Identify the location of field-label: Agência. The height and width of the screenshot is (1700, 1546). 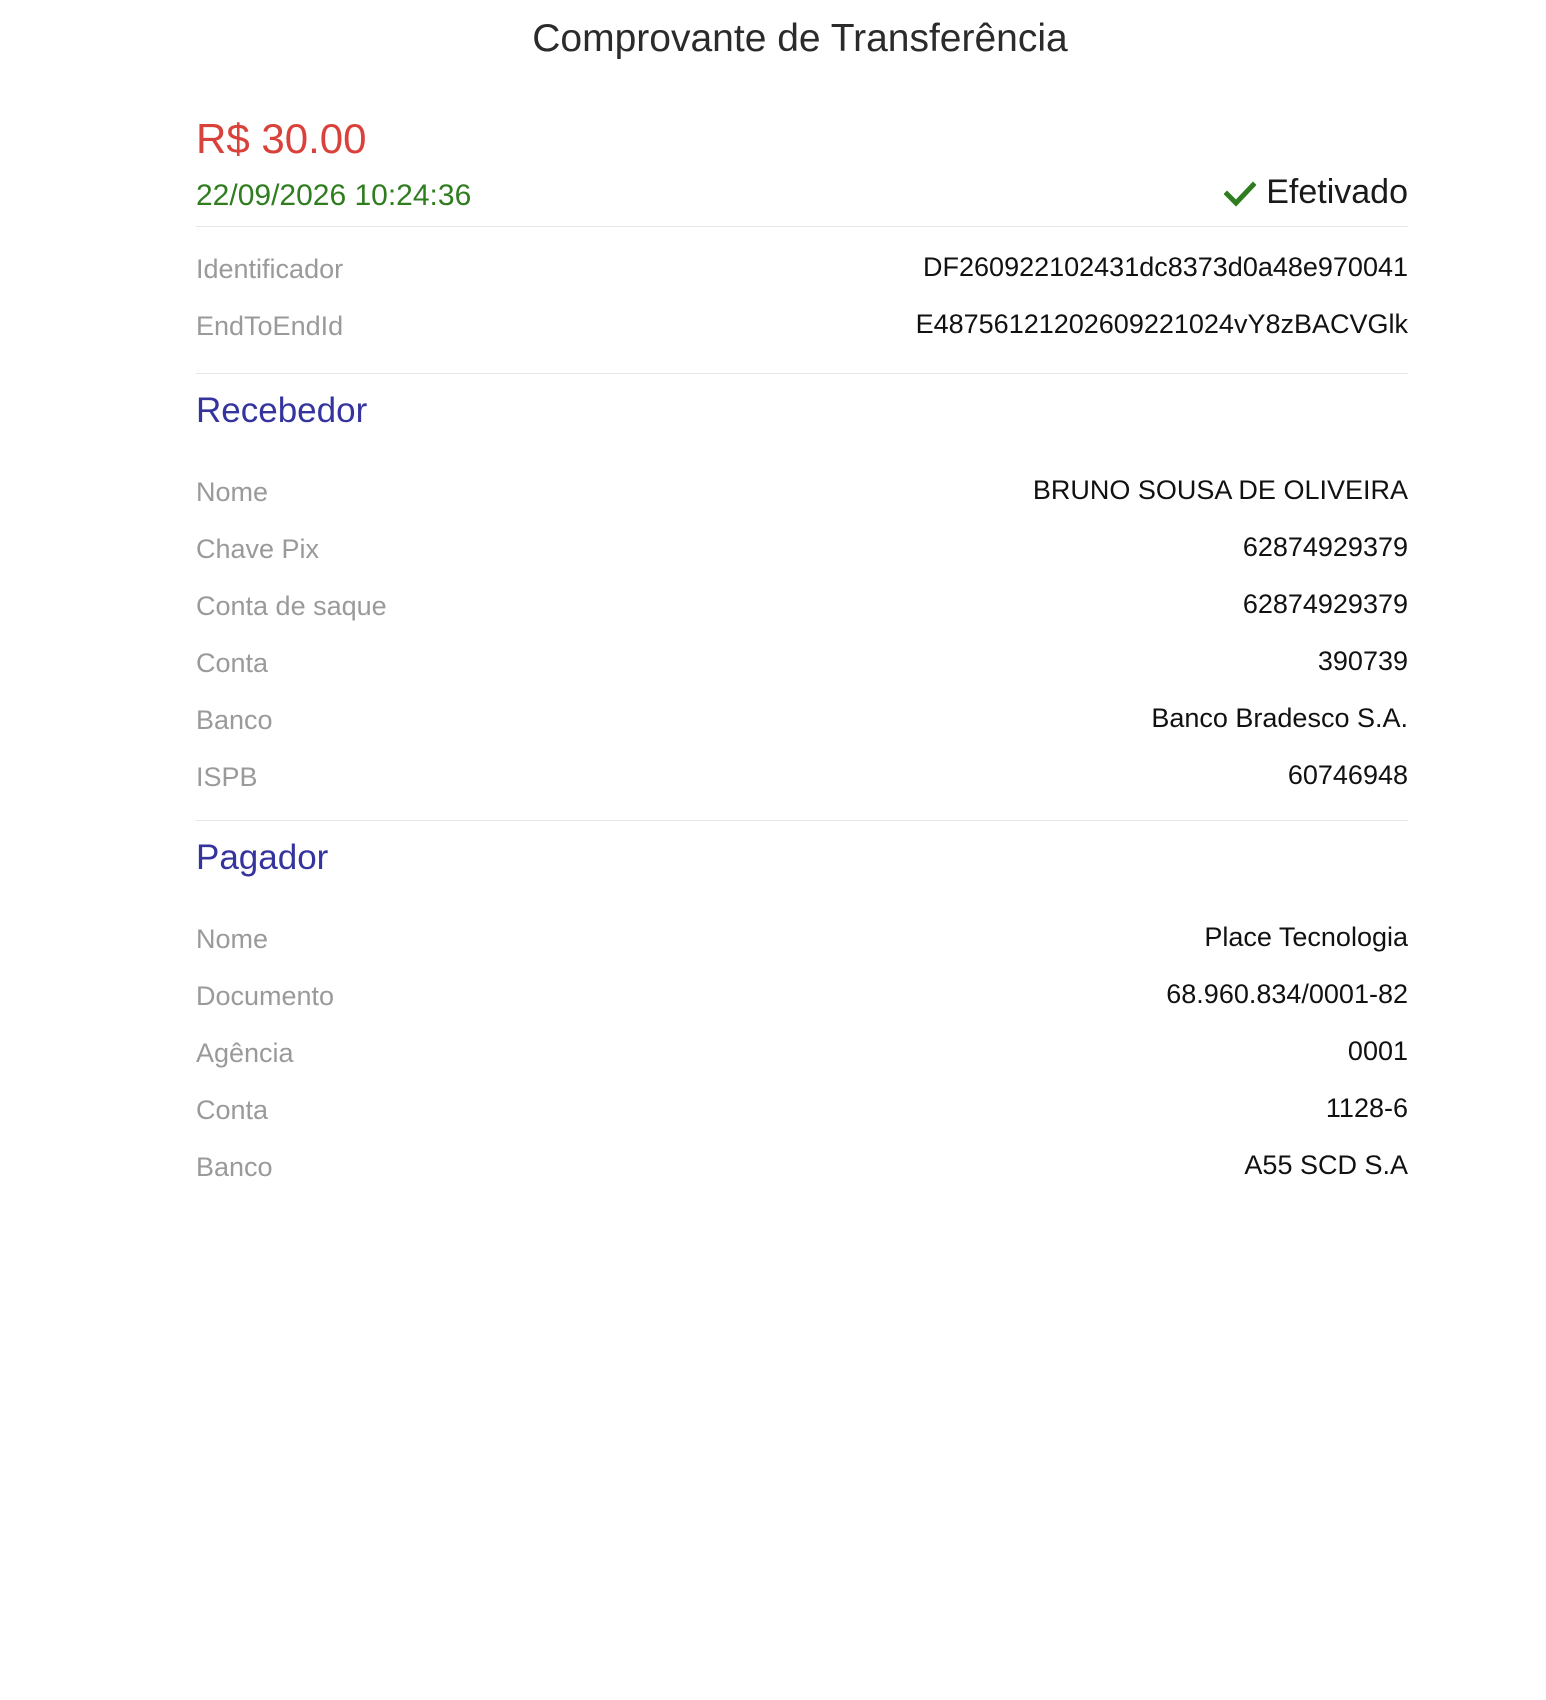
(245, 1053).